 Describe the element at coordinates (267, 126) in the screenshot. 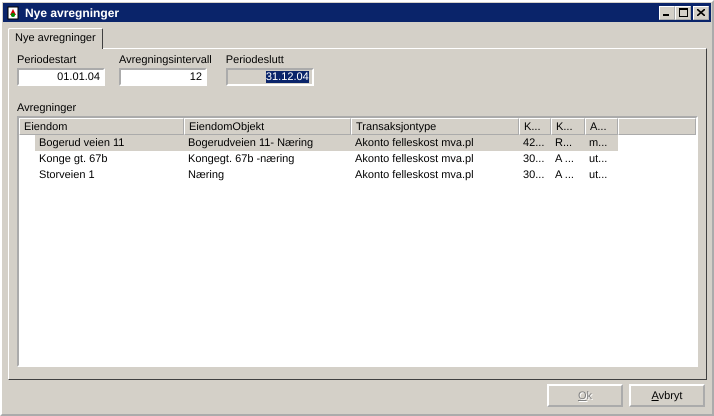

I see `column-header: EiendomObjekt` at that location.